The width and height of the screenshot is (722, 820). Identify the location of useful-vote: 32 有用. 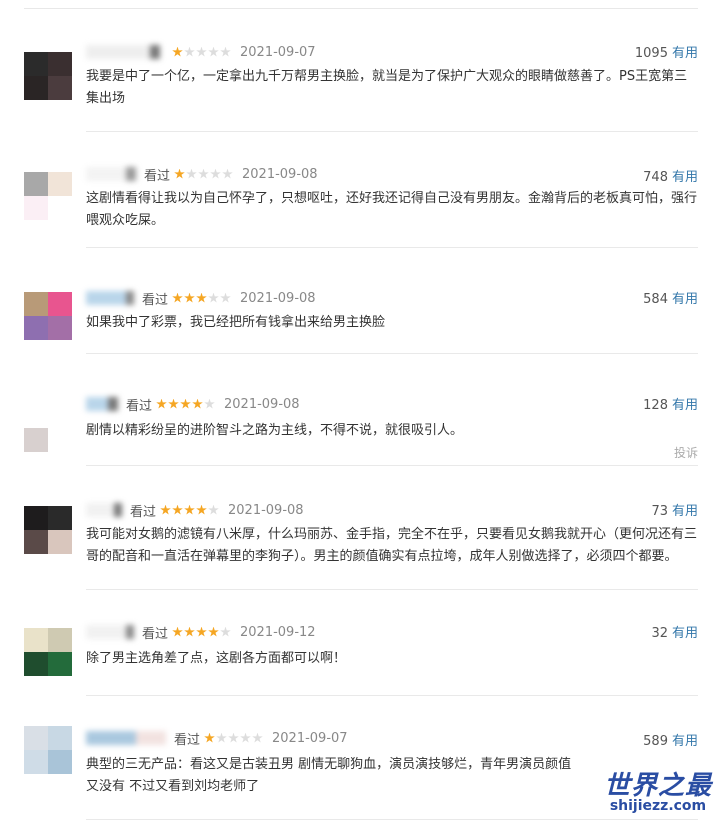
(674, 631).